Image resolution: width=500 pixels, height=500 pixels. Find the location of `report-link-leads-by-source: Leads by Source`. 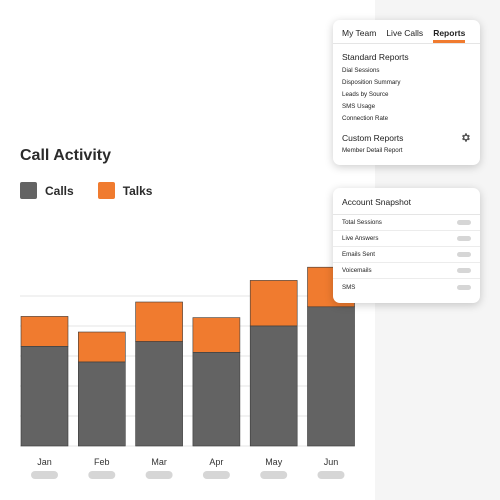

report-link-leads-by-source: Leads by Source is located at coordinates (406, 95).